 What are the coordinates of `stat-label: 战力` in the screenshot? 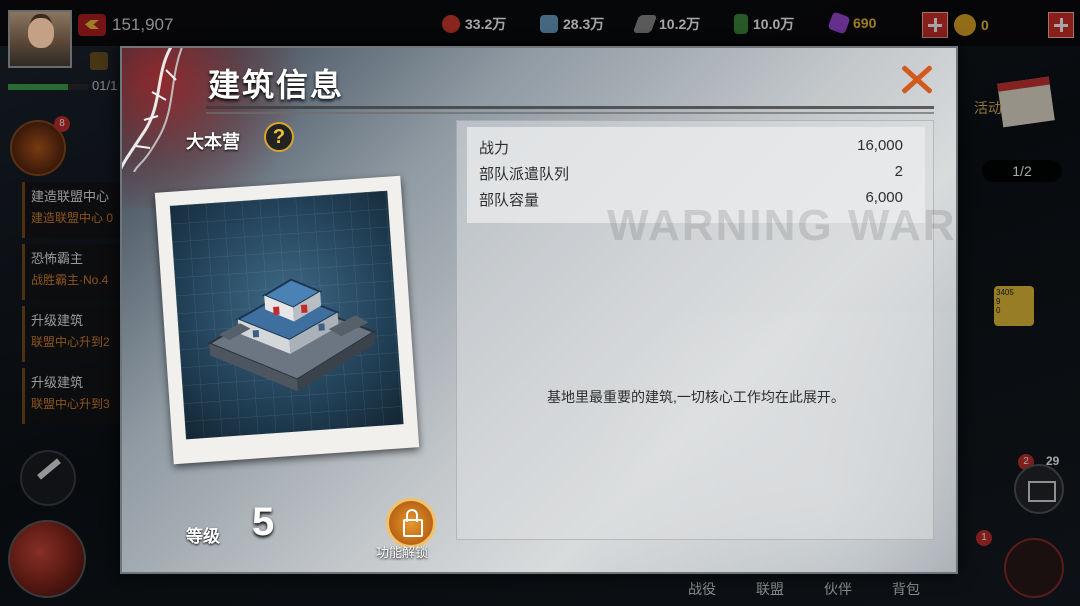 It's located at (494, 148).